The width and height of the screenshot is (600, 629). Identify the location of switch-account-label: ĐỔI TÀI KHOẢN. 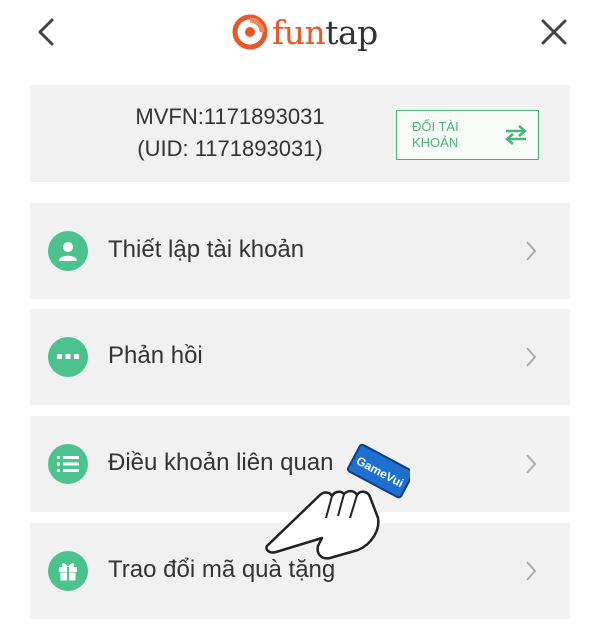
(435, 134).